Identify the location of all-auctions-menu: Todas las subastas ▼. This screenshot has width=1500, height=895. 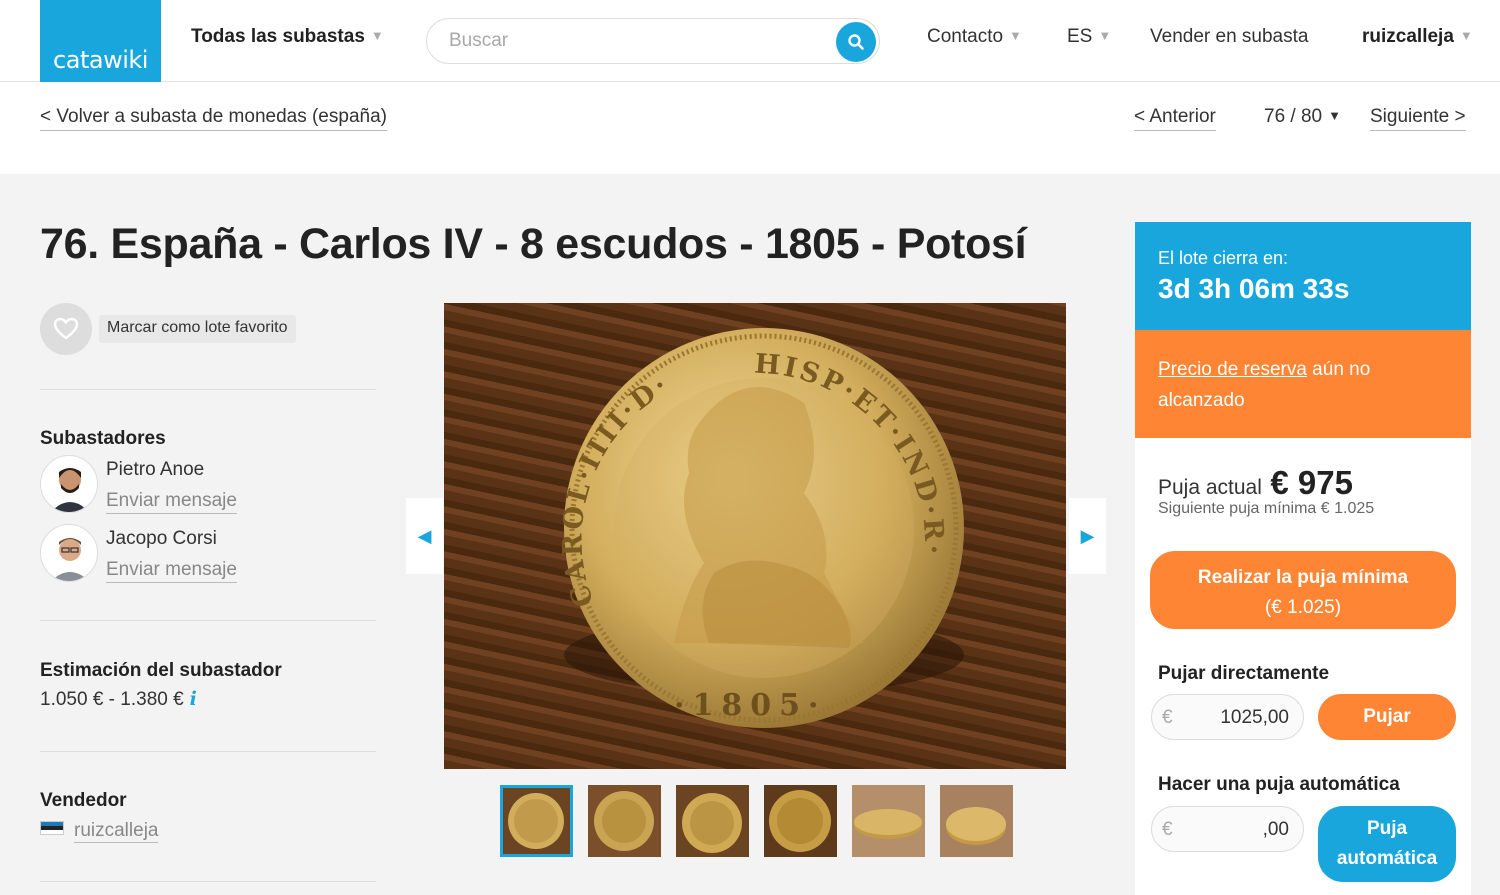
(287, 37).